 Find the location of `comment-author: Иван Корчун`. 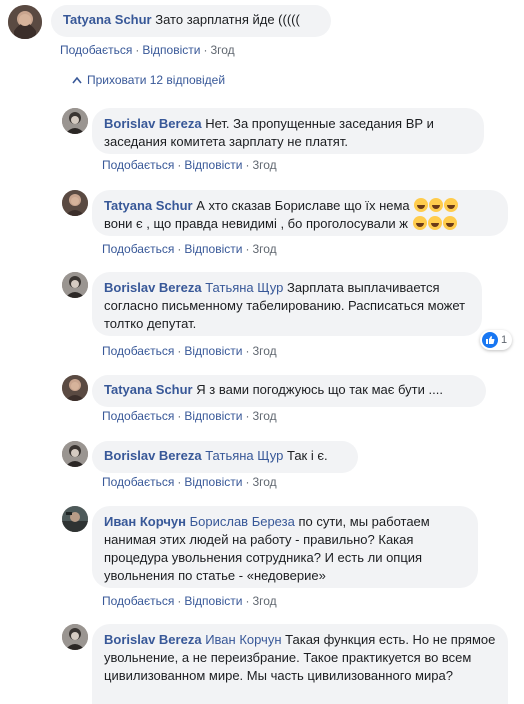

comment-author: Иван Корчун is located at coordinates (145, 521).